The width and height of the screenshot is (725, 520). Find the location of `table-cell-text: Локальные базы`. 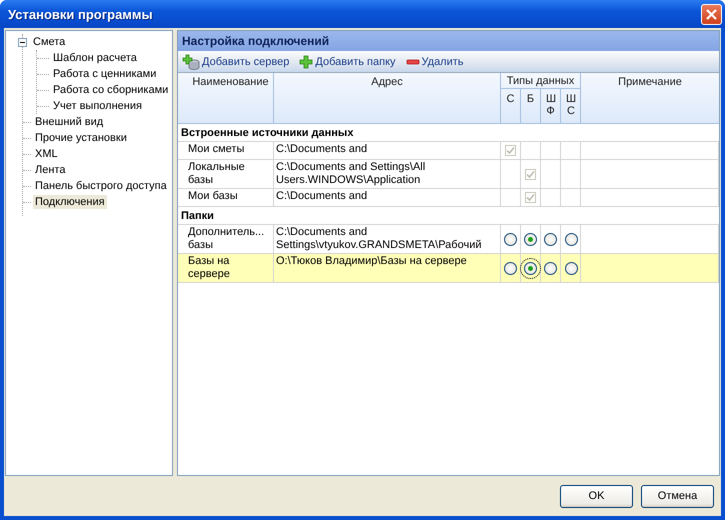

table-cell-text: Локальные базы is located at coordinates (217, 174).